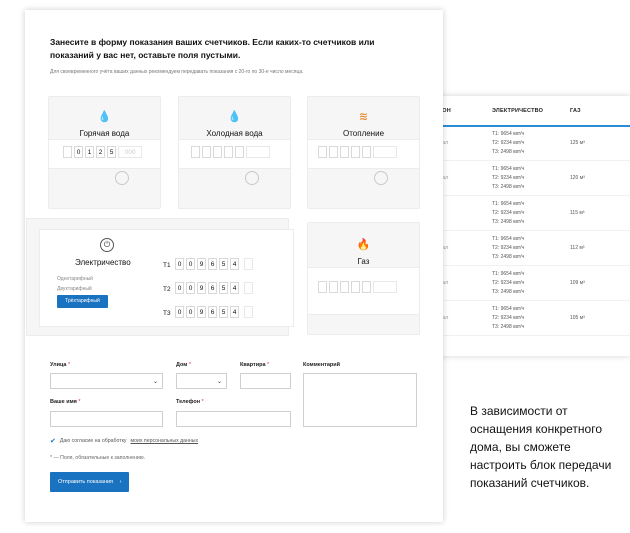  I want to click on history-col-gas: ГАЗ, so click(575, 110).